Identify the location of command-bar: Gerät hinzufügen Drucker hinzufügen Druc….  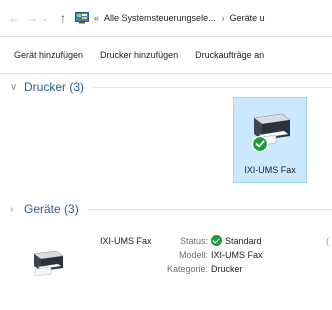
(166, 55).